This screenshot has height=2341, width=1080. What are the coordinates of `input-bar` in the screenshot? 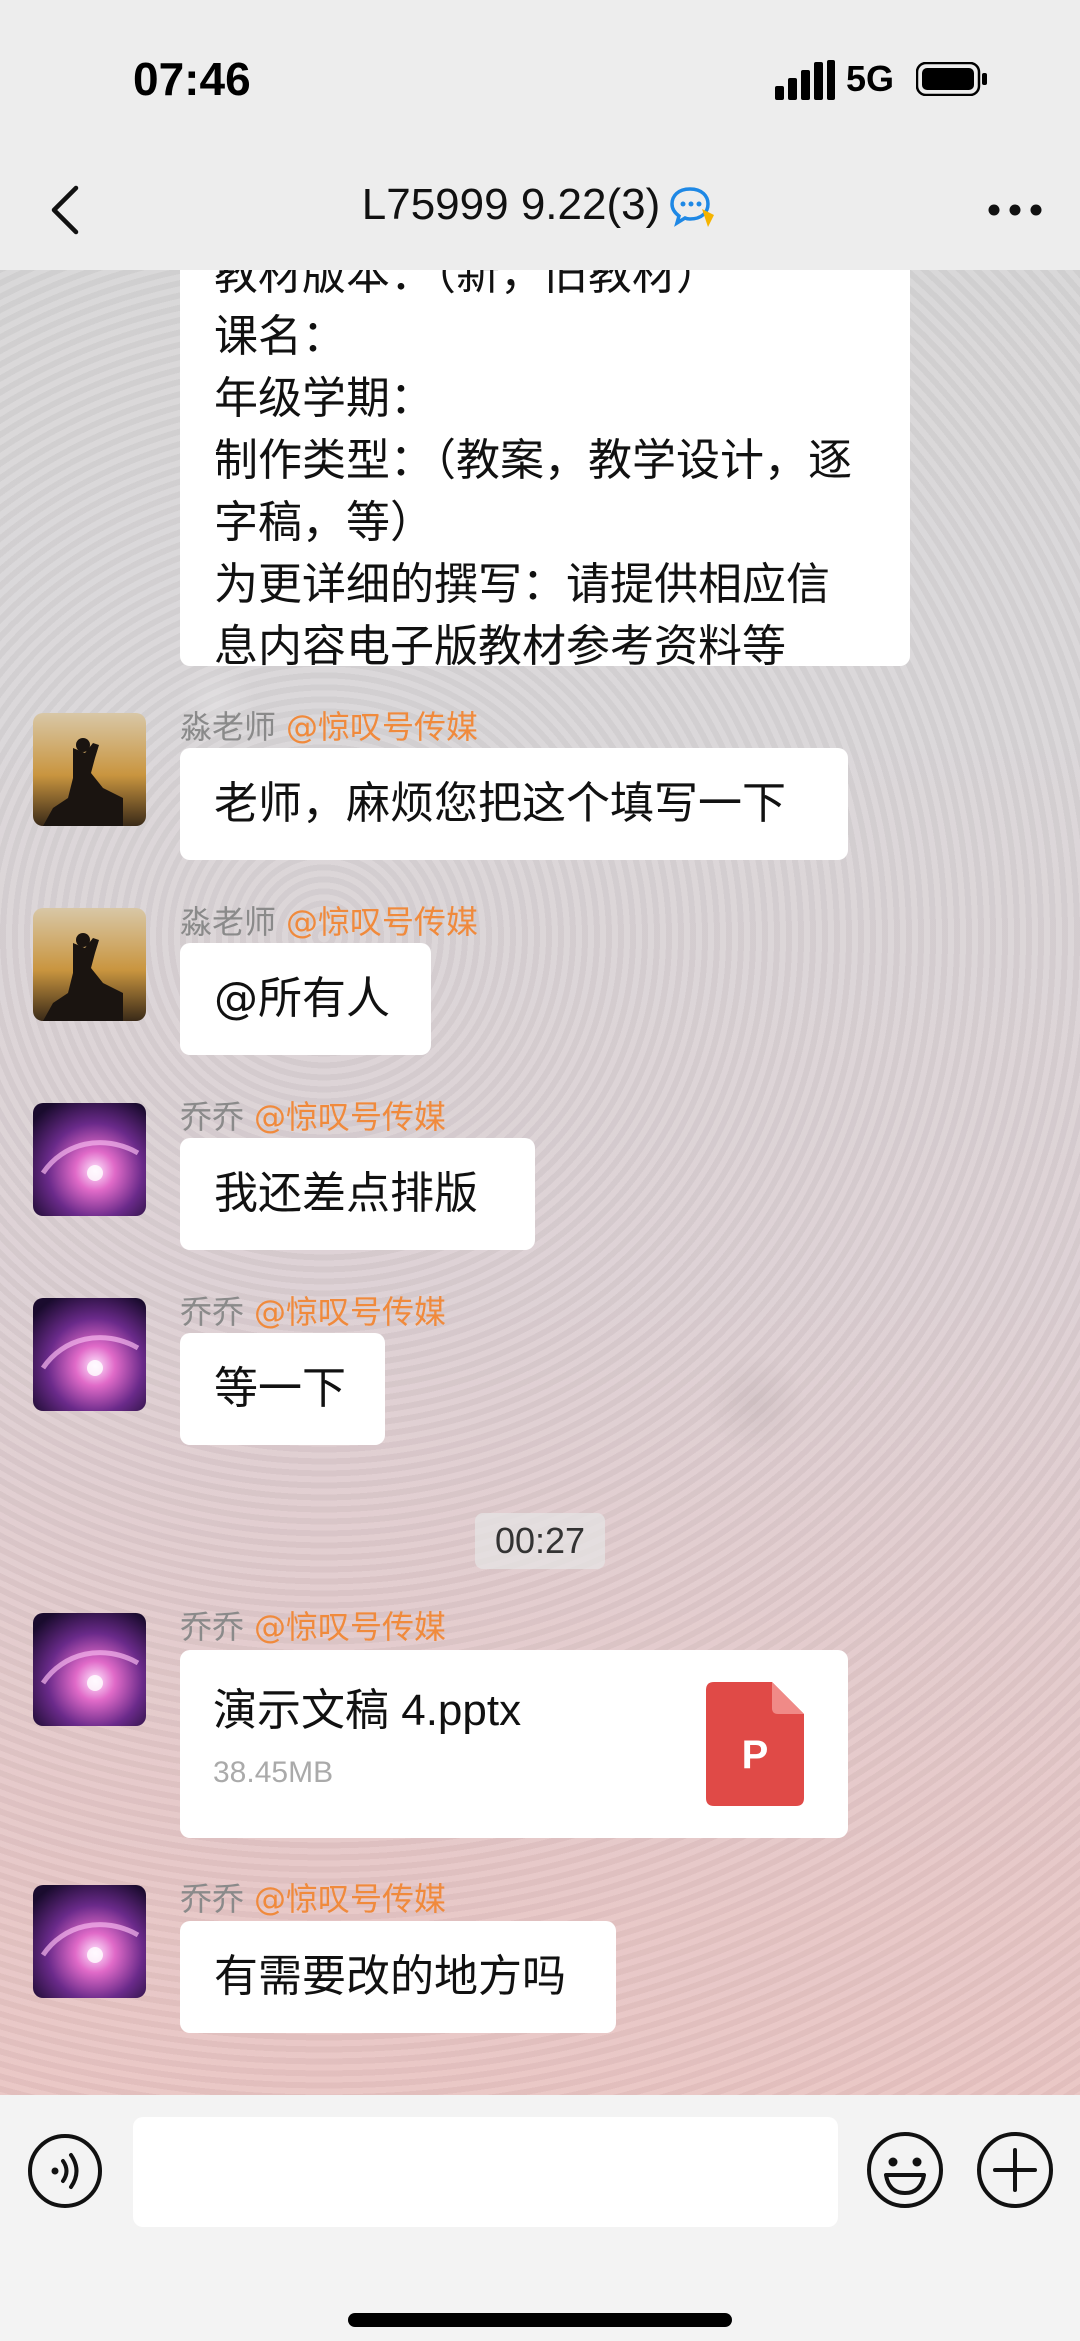 It's located at (540, 2218).